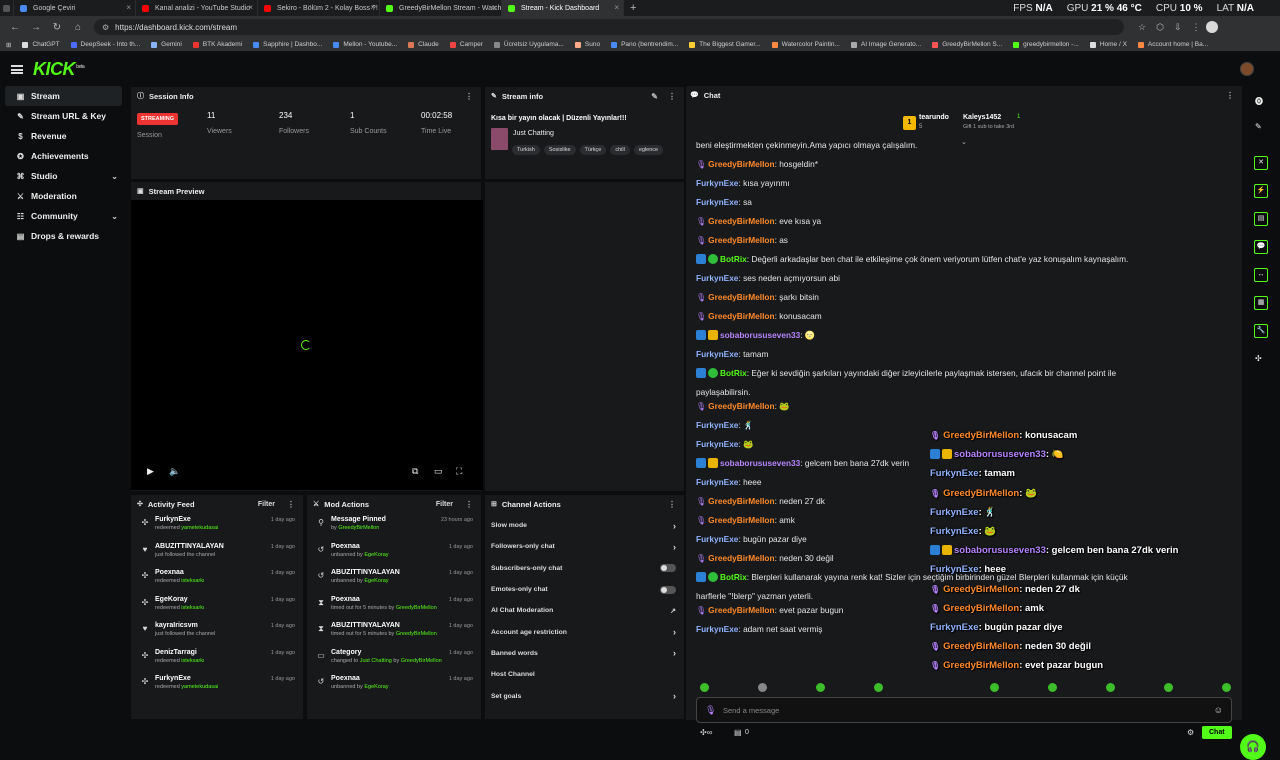 This screenshot has height=760, width=1280. I want to click on browser-tab: Kanal analizi - YouTube Studio ×, so click(197, 8).